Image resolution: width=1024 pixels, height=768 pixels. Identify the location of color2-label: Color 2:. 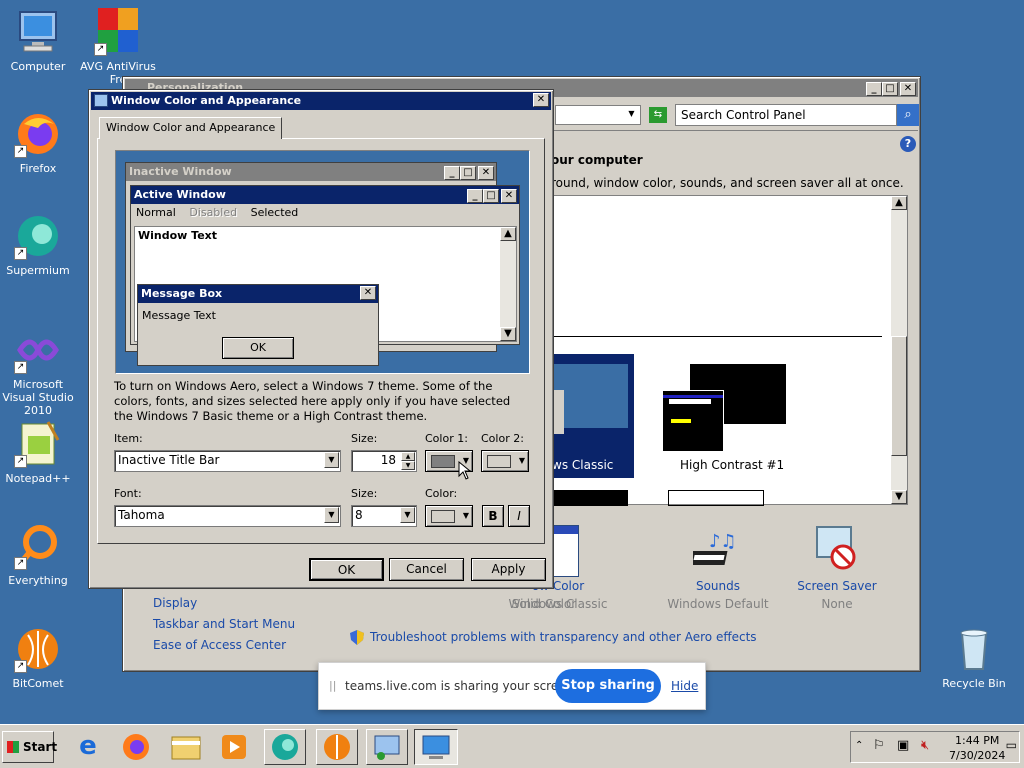
(502, 438).